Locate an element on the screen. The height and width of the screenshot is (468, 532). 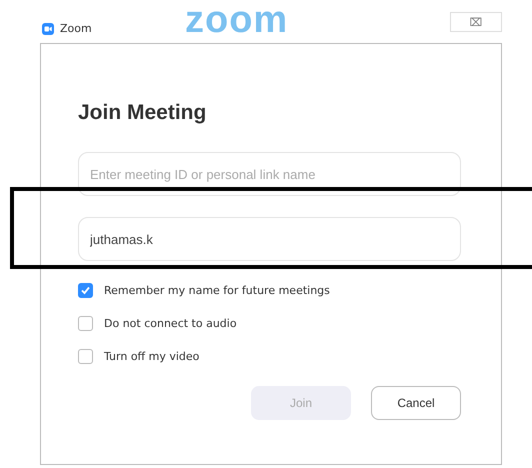
app-icon is located at coordinates (48, 29).